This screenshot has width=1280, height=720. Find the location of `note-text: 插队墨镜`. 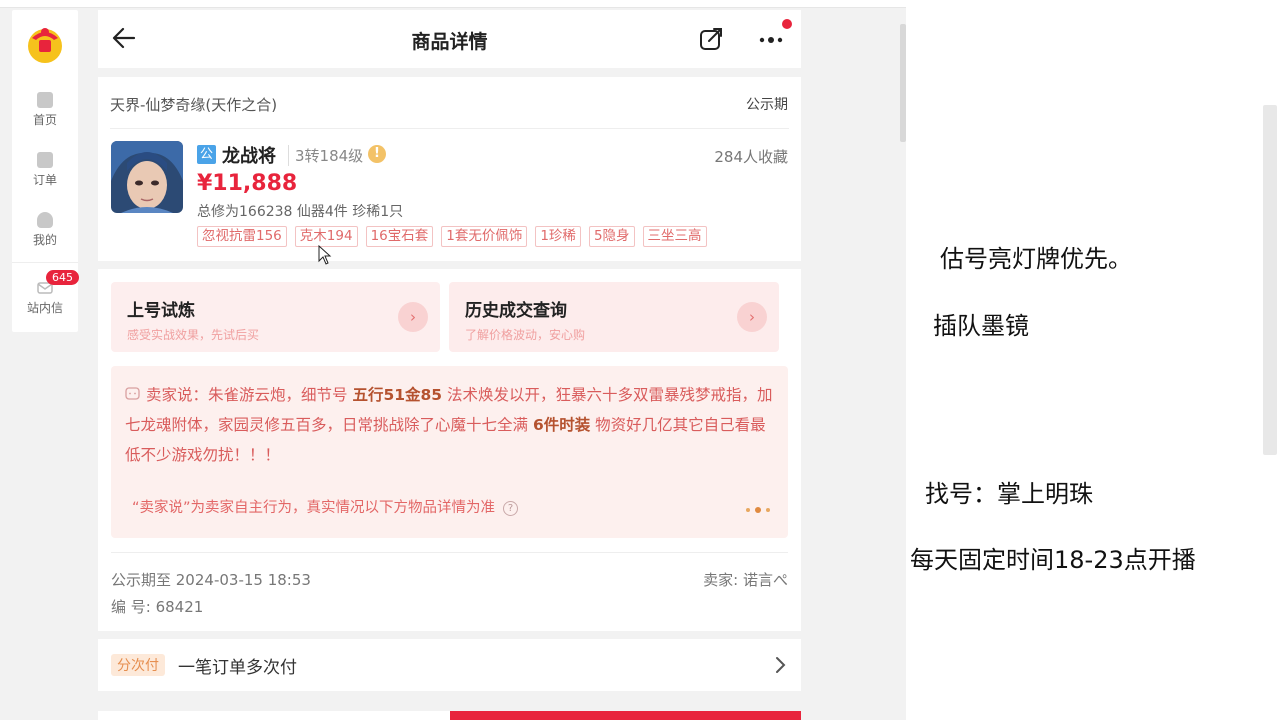

note-text: 插队墨镜 is located at coordinates (981, 326).